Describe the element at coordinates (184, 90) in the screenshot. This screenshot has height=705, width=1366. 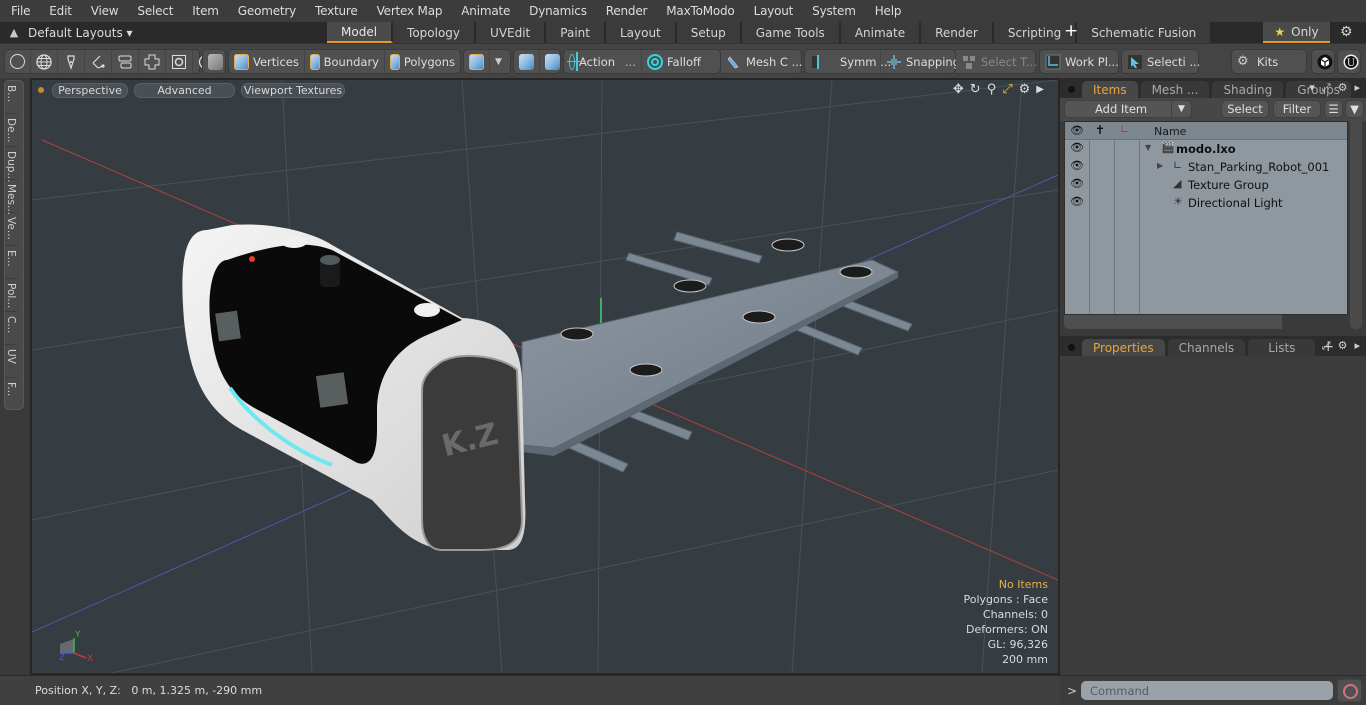
I see `shading-mode-button: Advanced` at that location.